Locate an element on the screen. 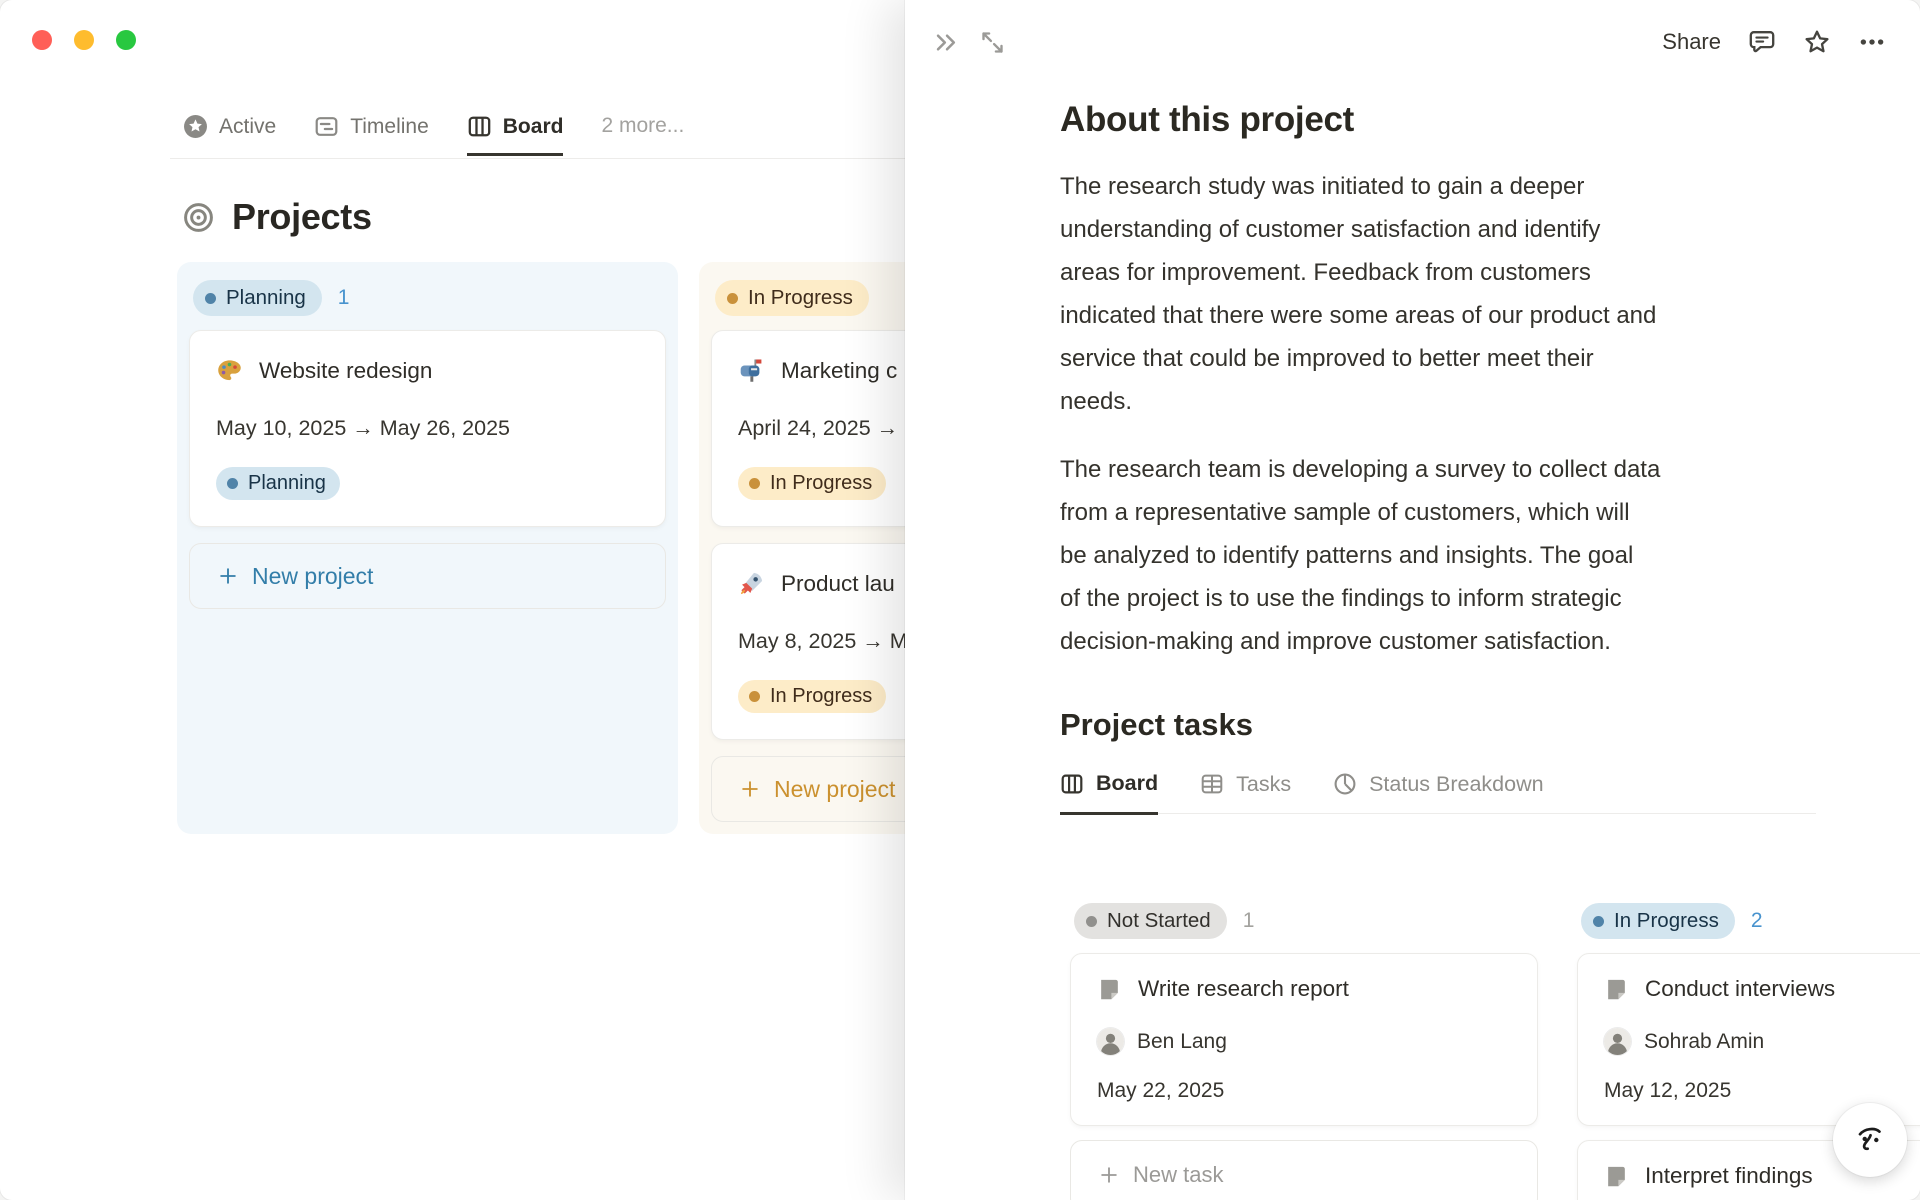 The width and height of the screenshot is (1920, 1200). sohrab-amin-avatar is located at coordinates (1617, 1041).